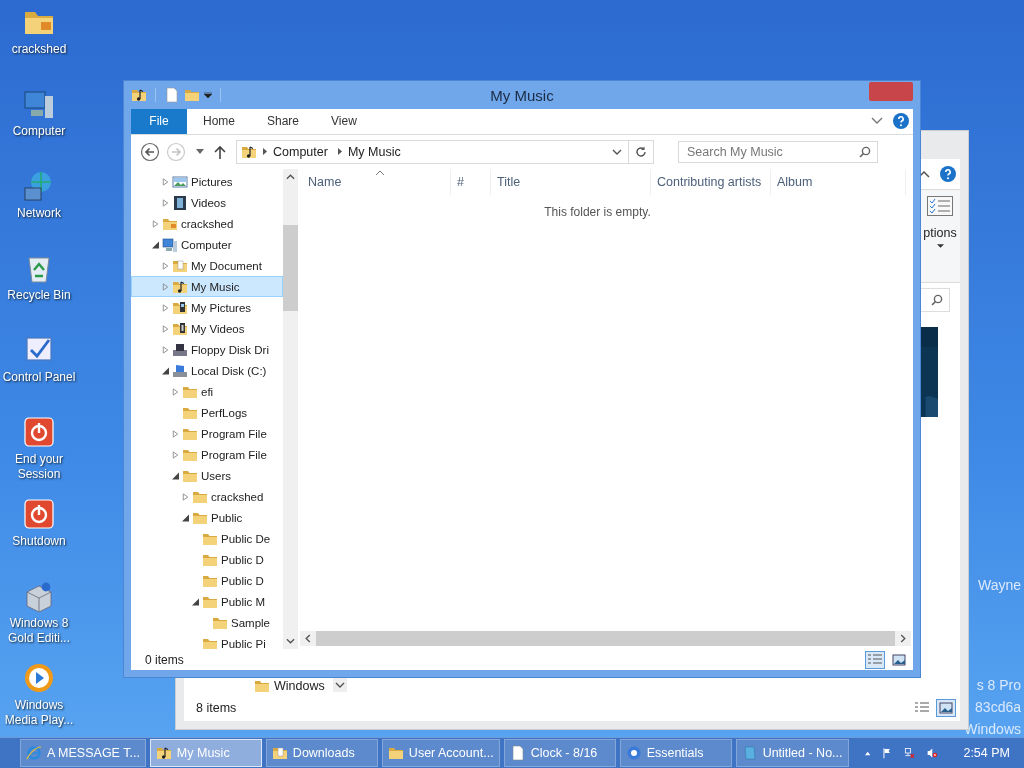 The width and height of the screenshot is (1024, 768). I want to click on search-icon, so click(865, 151).